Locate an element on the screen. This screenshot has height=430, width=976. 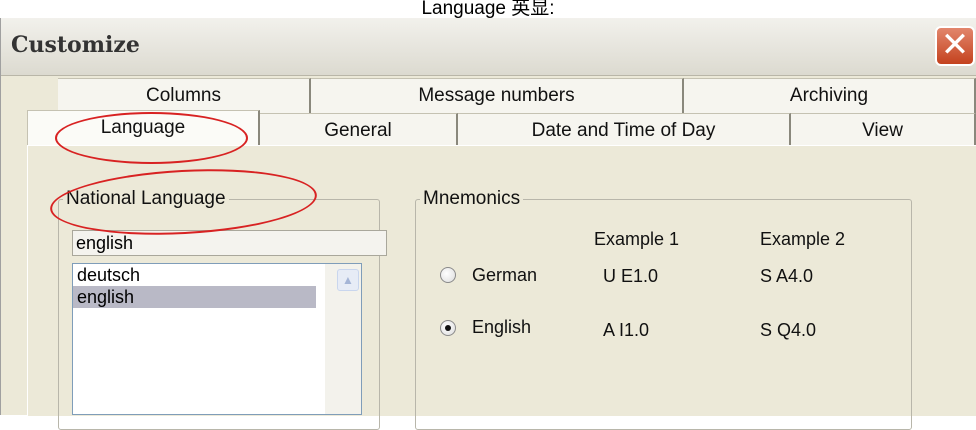
tab-general: General is located at coordinates (359, 131).